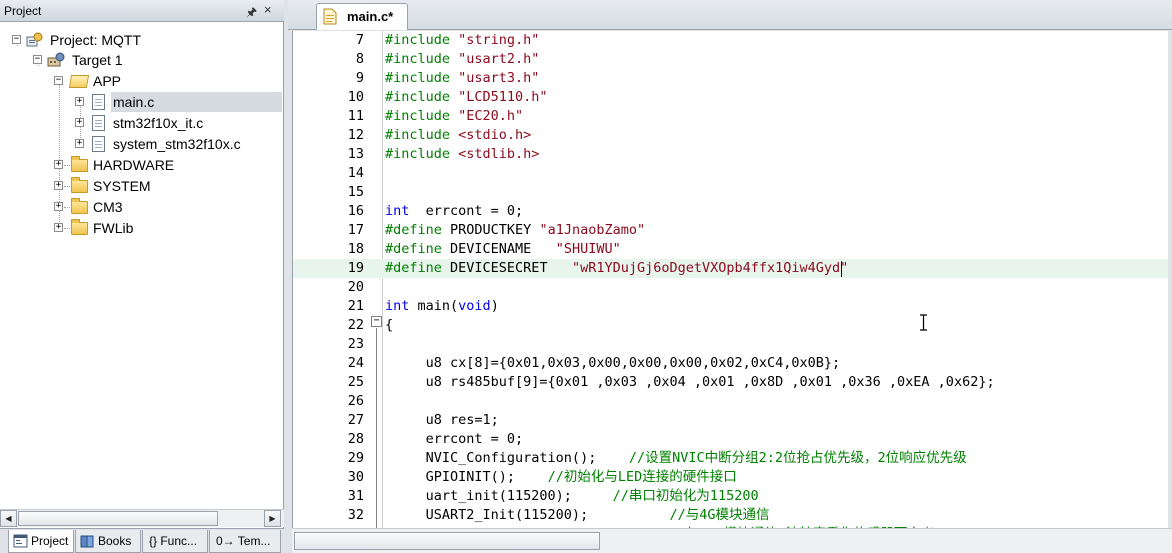 Image resolution: width=1172 pixels, height=553 pixels. I want to click on code-line: 17 #define PRODUCTKEY "a1JnaobZamo", so click(732, 230).